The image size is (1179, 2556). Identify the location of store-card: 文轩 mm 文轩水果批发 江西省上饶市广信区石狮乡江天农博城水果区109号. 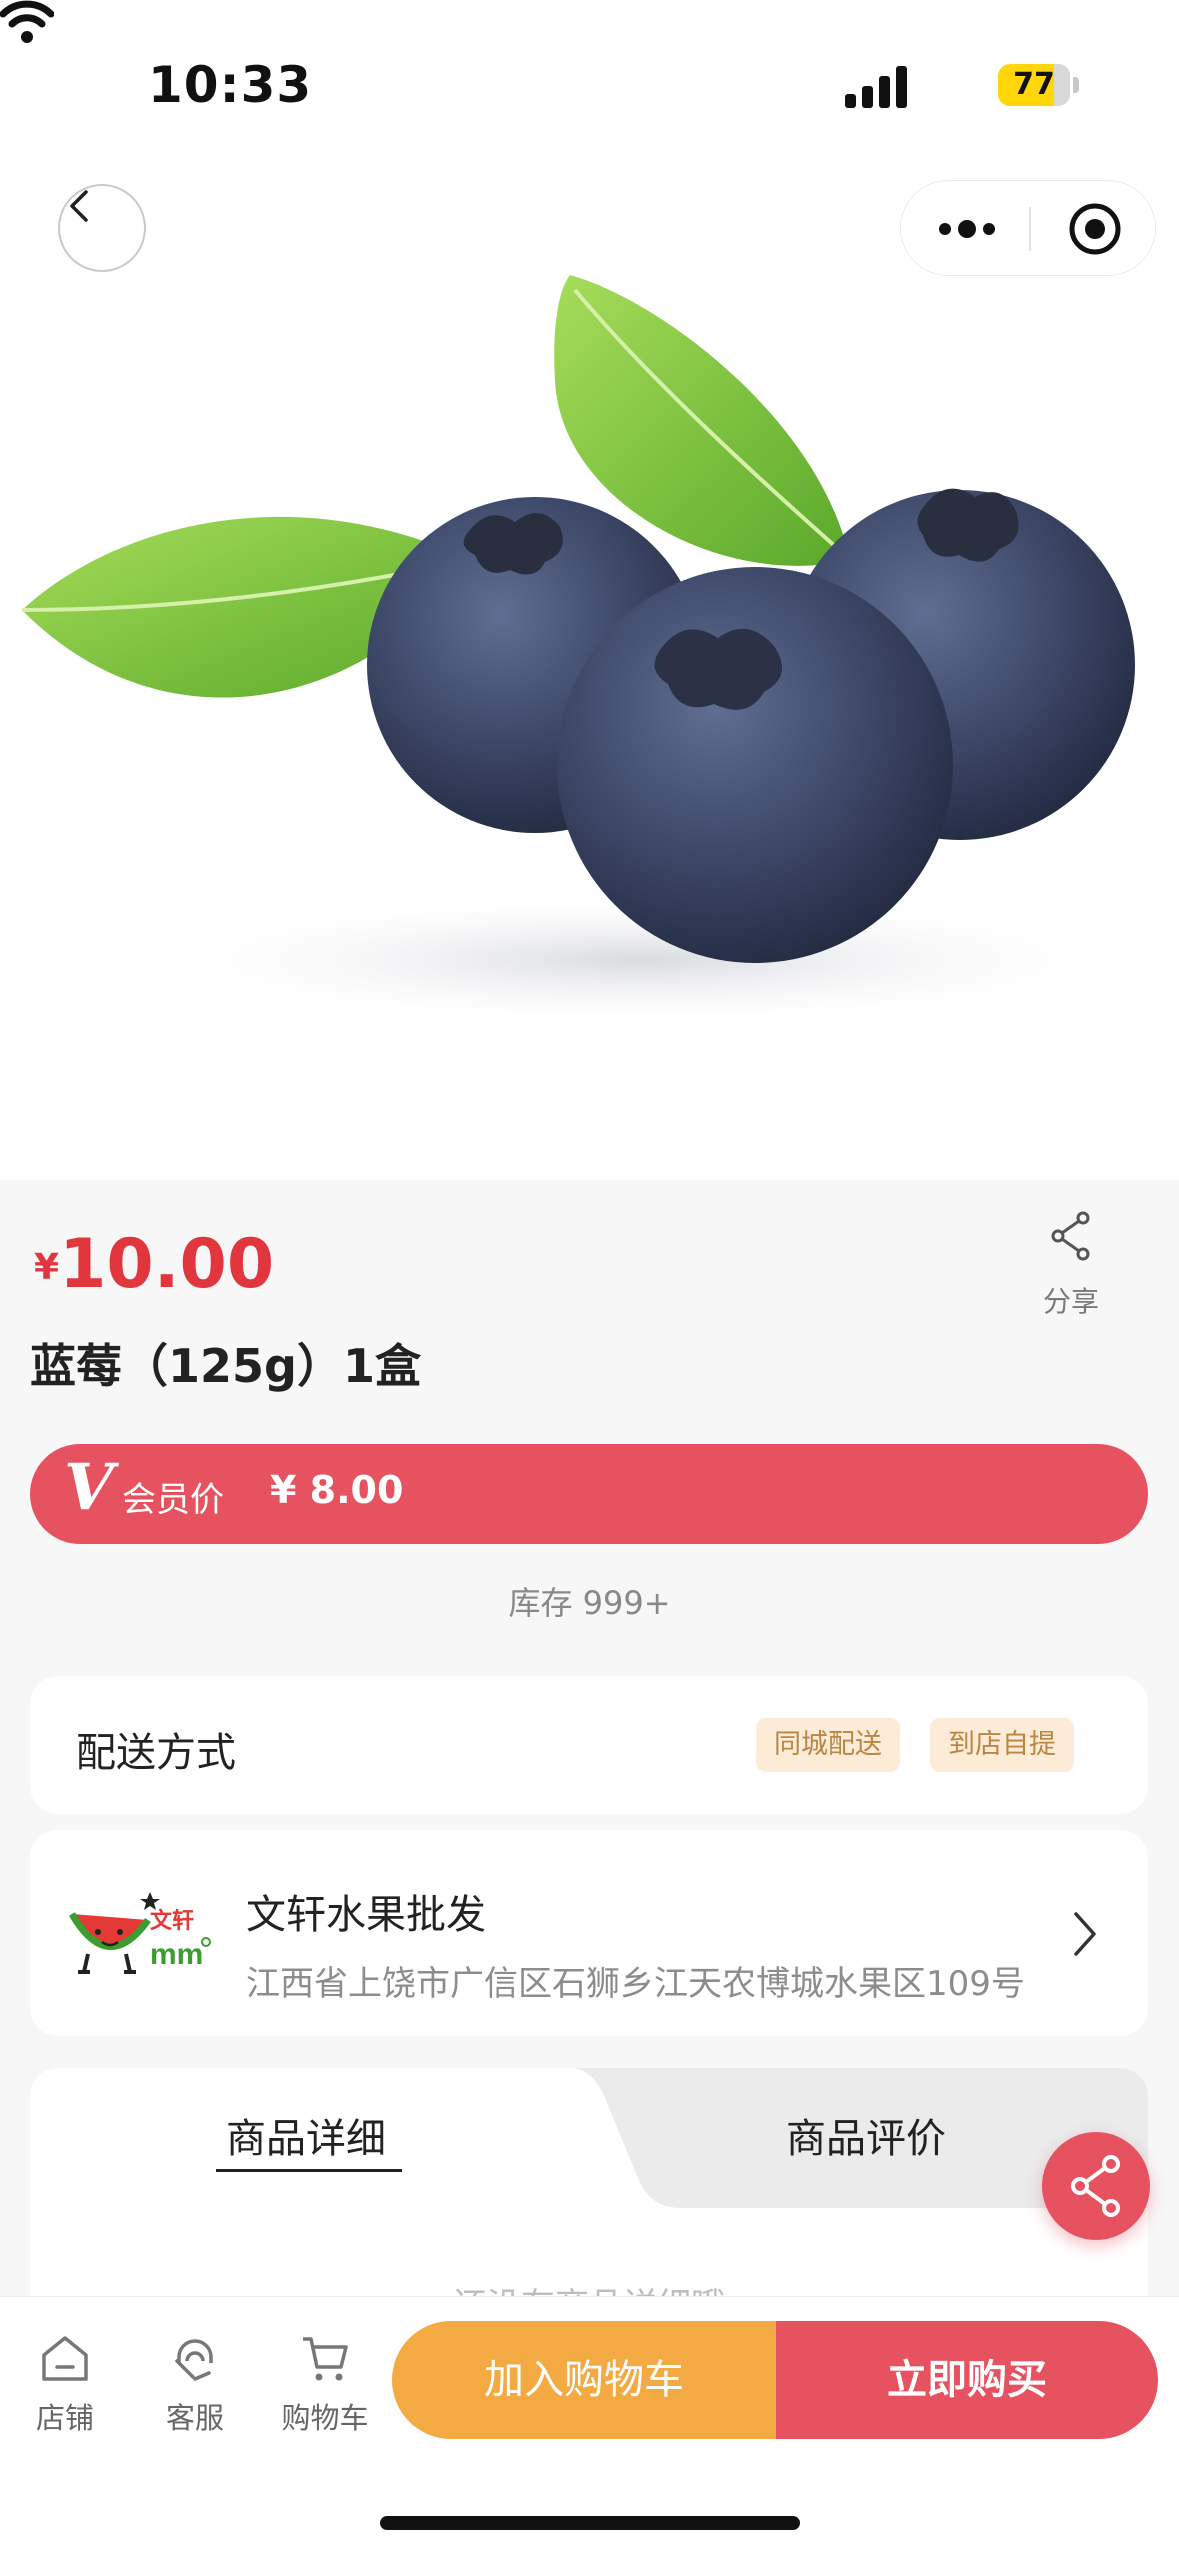
(589, 1933).